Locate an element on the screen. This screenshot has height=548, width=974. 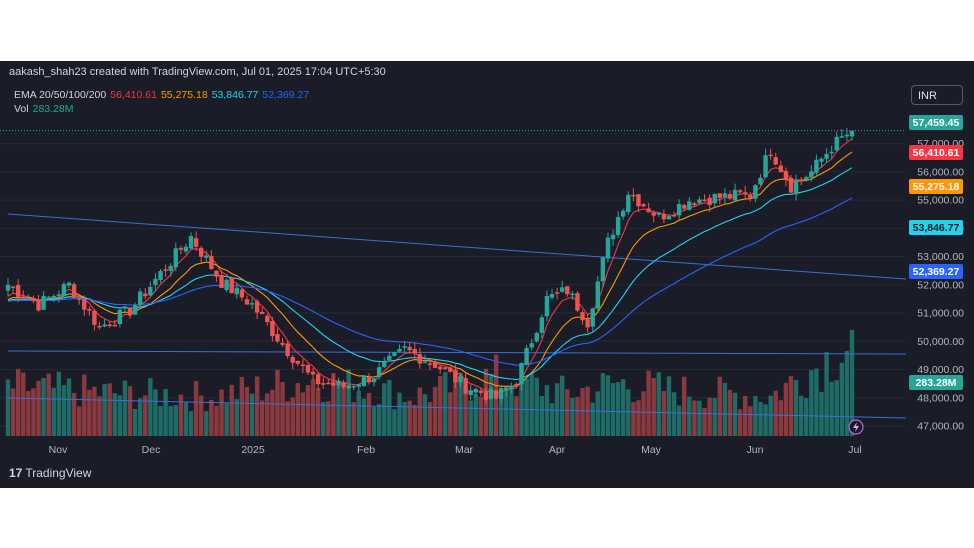
x-tick-label: Nov is located at coordinates (58, 450).